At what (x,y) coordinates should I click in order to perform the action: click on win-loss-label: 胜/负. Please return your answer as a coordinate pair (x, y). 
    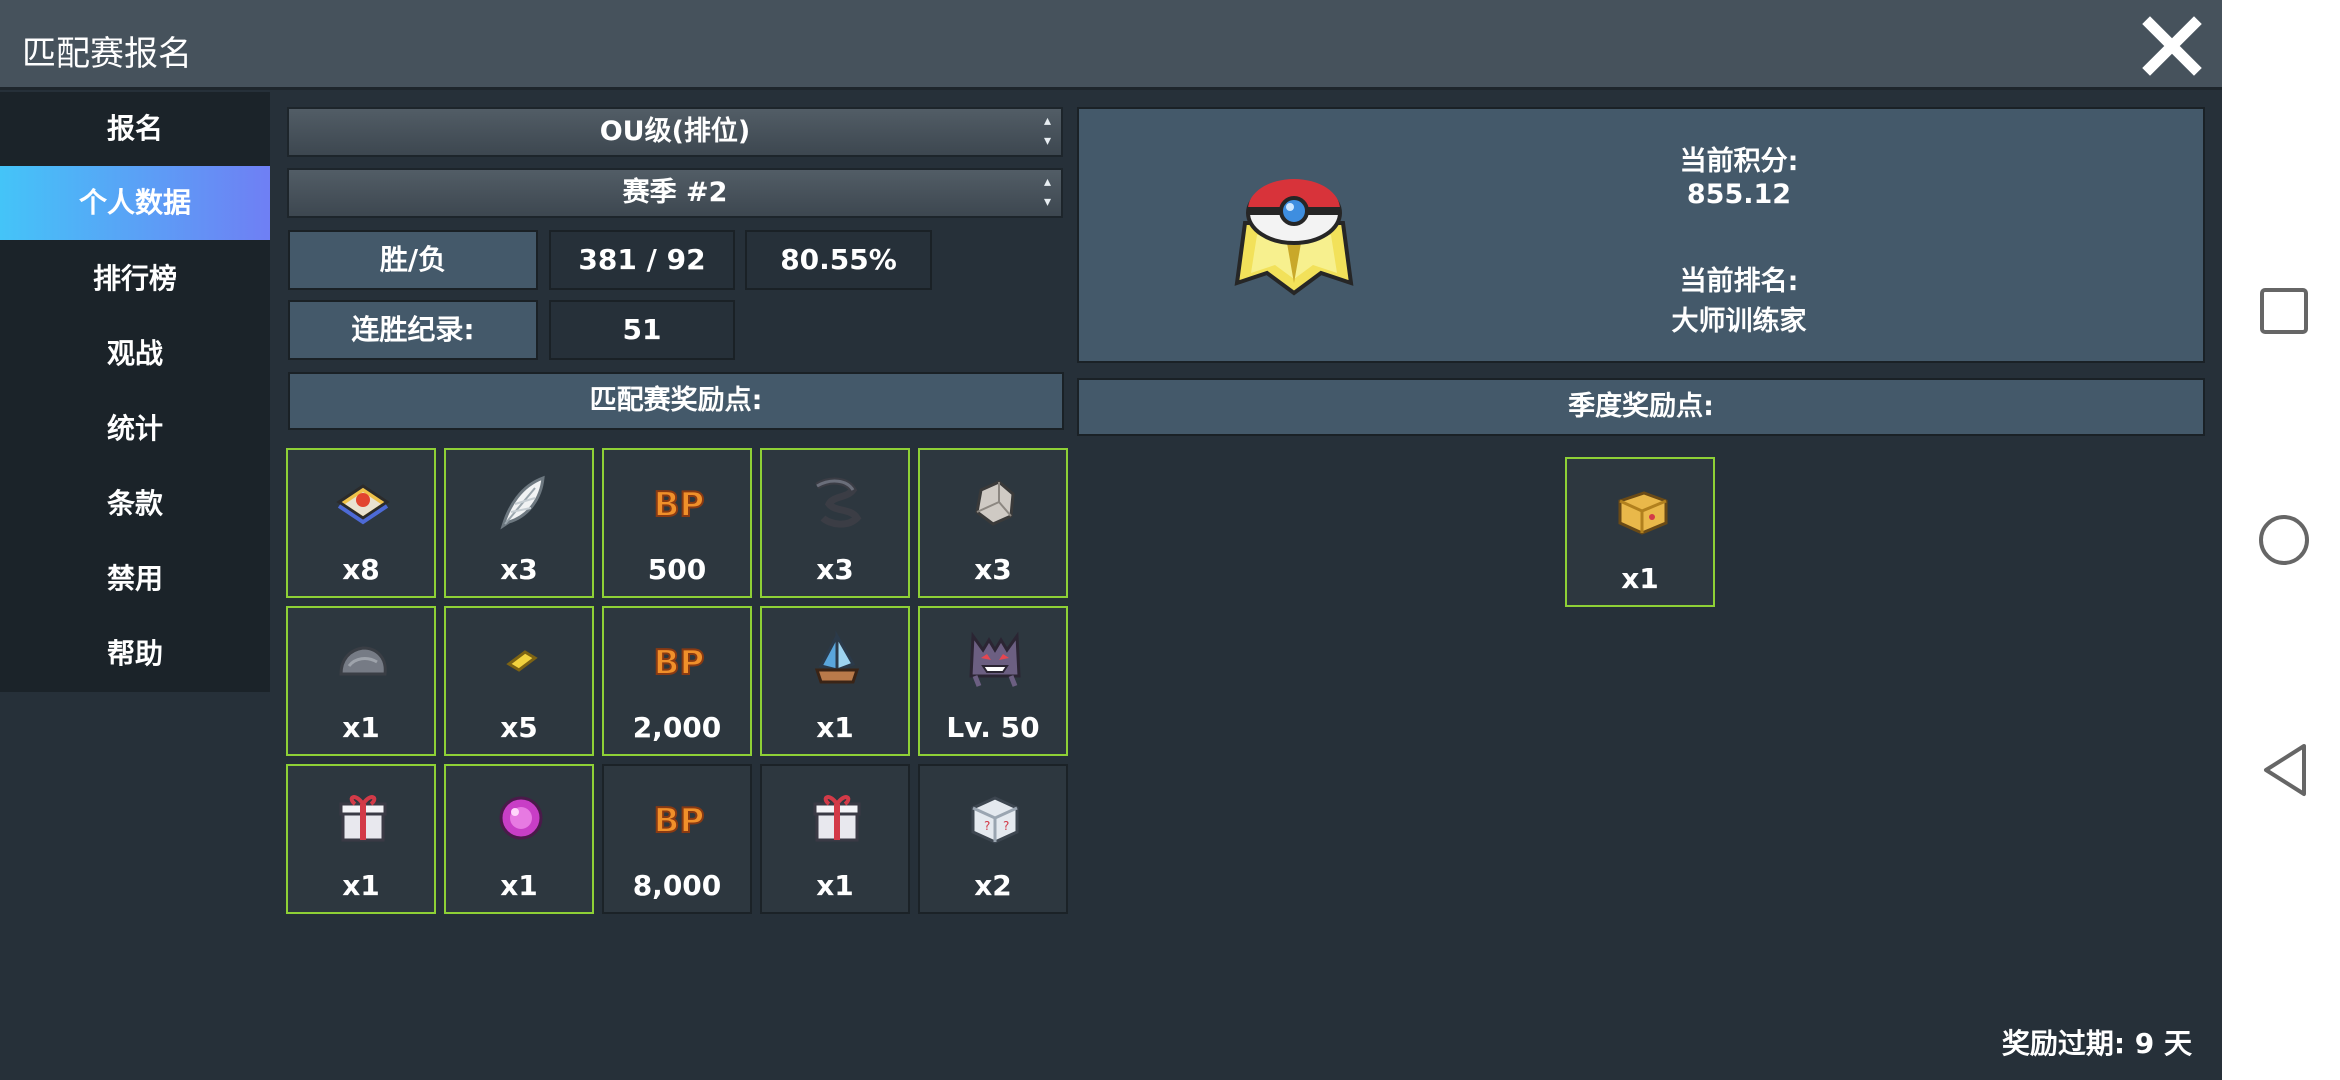
    Looking at the image, I should click on (413, 260).